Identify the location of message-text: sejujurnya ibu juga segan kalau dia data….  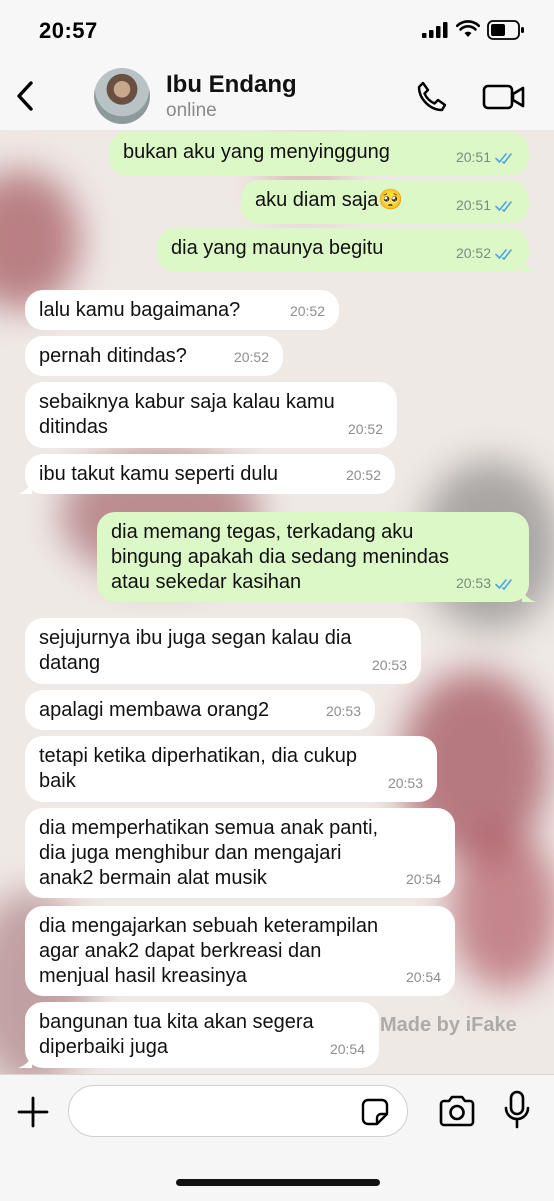
(195, 650).